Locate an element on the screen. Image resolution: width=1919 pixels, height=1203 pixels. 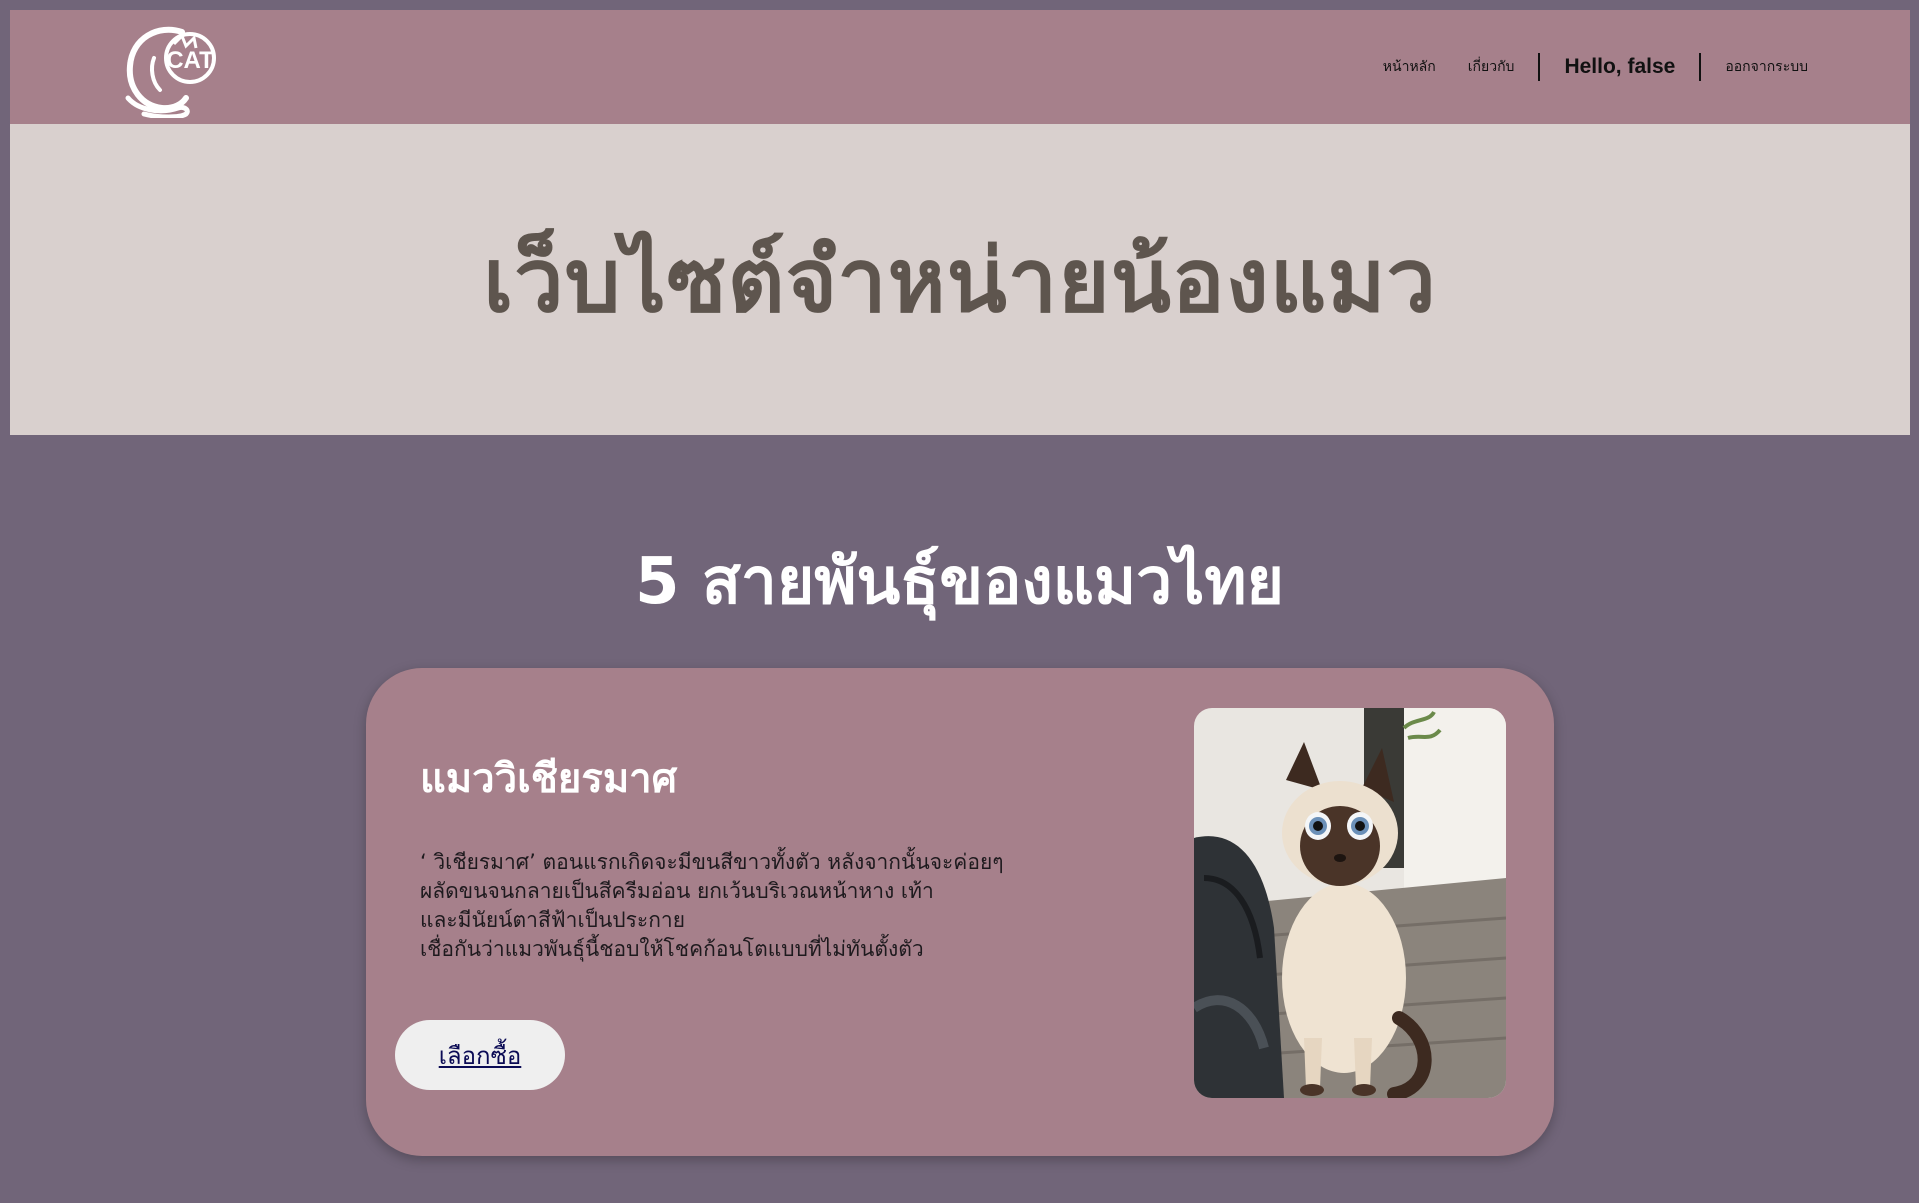
description-line: และมีนัยน์ตาสีฟ้าเป็นประกาย is located at coordinates (553, 920).